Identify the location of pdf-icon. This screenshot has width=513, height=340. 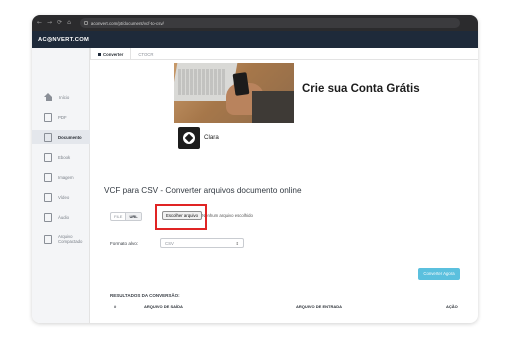
(48, 117).